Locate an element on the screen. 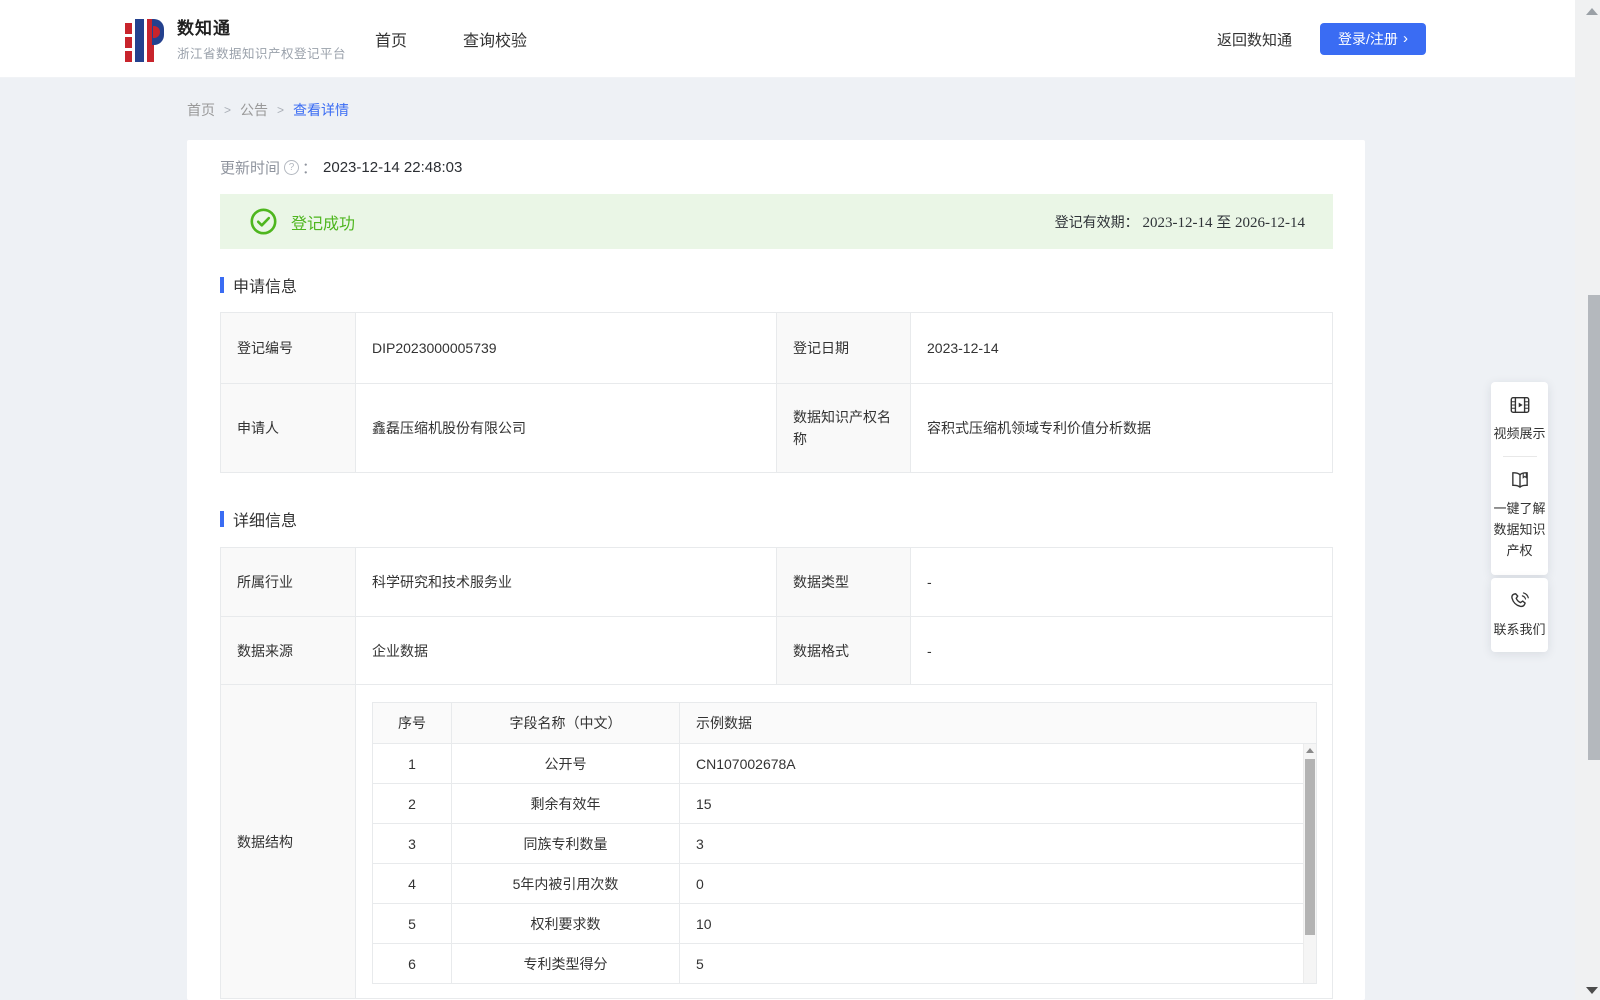  cell-index: 2 is located at coordinates (412, 803).